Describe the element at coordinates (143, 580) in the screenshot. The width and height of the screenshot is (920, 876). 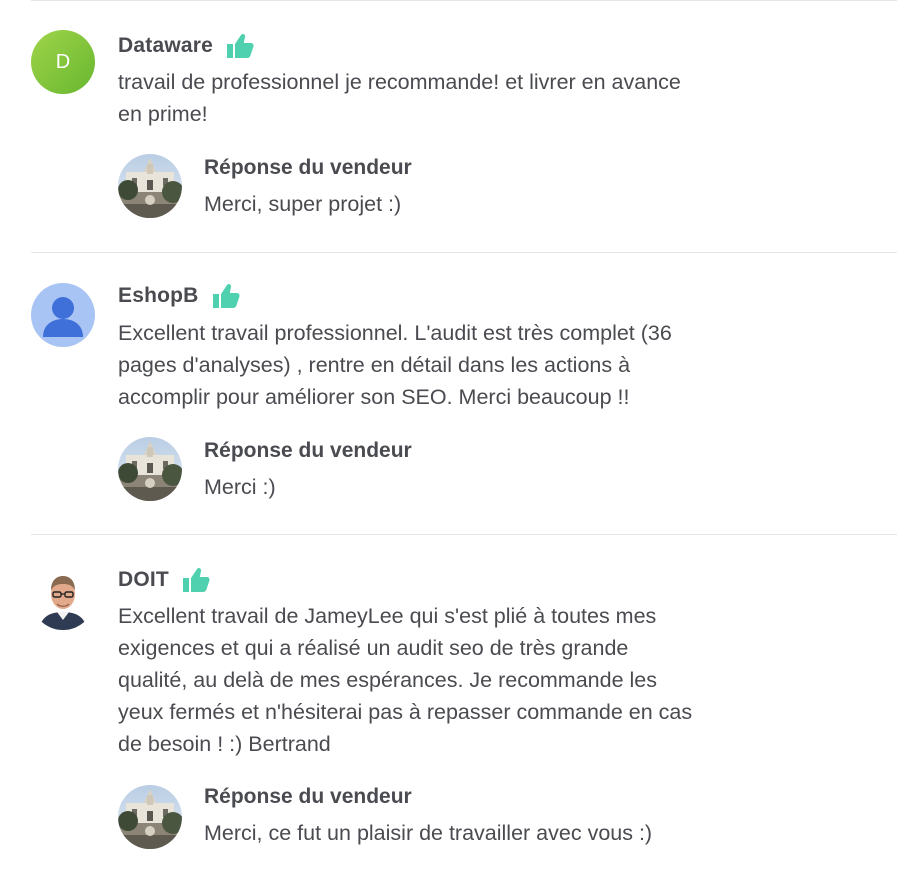
I see `reviewer-username: DOIT` at that location.